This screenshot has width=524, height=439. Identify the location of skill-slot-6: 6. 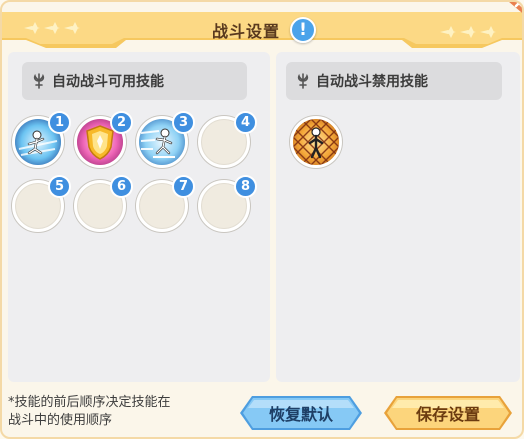
(103, 203).